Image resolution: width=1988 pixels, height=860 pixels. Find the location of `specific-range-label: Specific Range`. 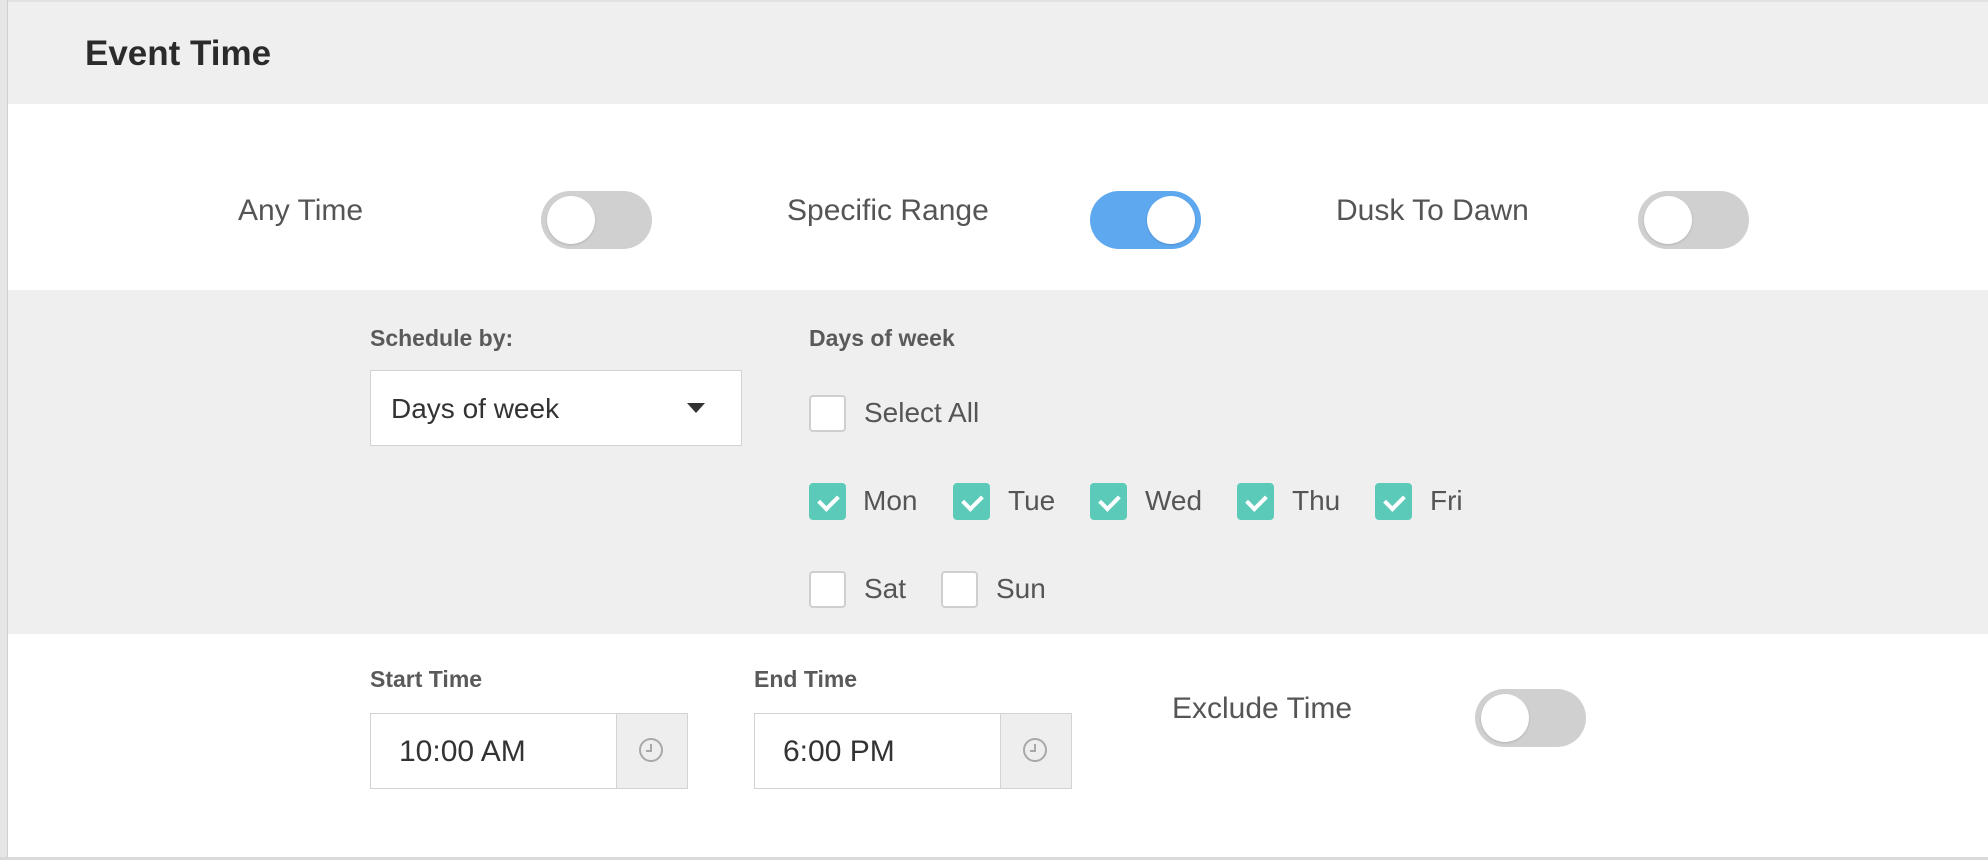

specific-range-label: Specific Range is located at coordinates (888, 210).